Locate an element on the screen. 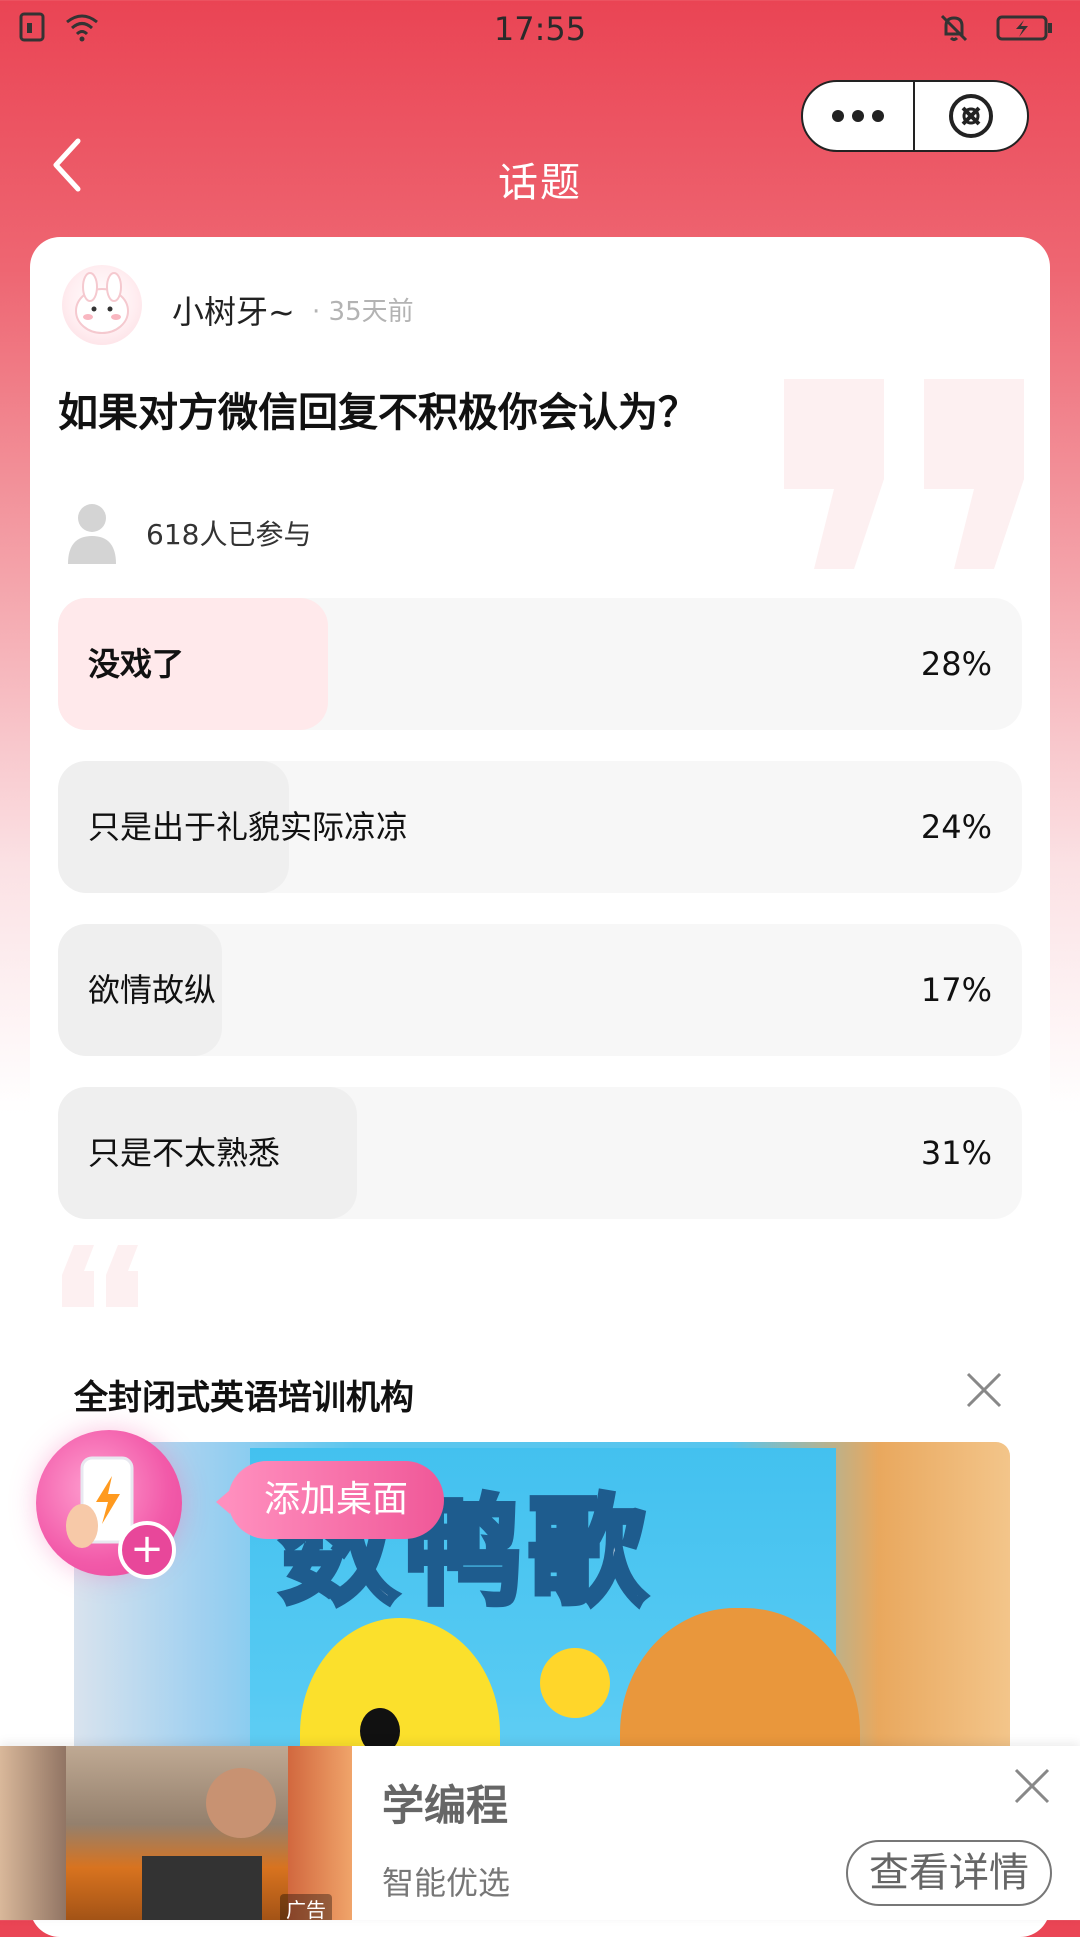  more-button is located at coordinates (859, 116).